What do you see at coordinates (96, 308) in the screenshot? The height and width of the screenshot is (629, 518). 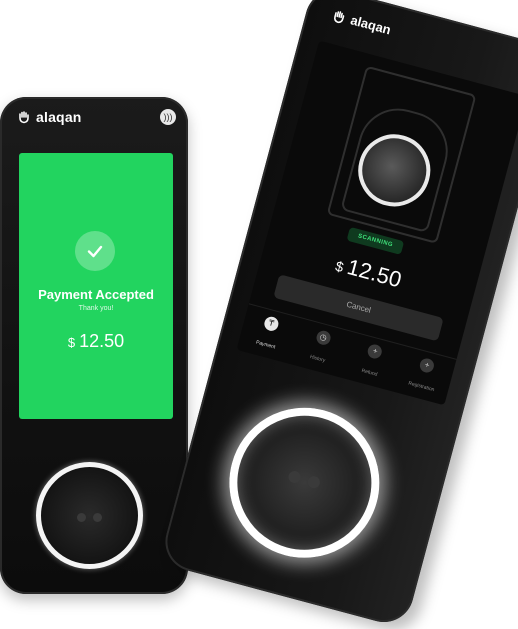 I see `payment-status-subtitle: Thank you!` at bounding box center [96, 308].